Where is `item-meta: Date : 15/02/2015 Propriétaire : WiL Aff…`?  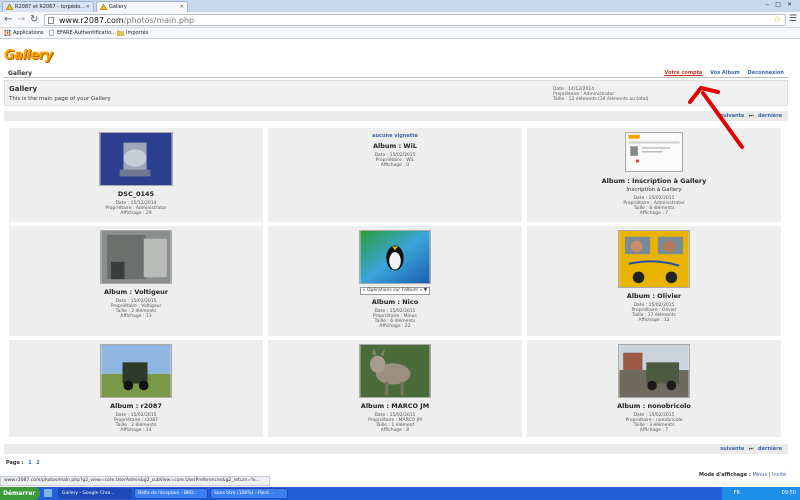 item-meta: Date : 15/02/2015 Propriétaire : WiL Aff… is located at coordinates (395, 160).